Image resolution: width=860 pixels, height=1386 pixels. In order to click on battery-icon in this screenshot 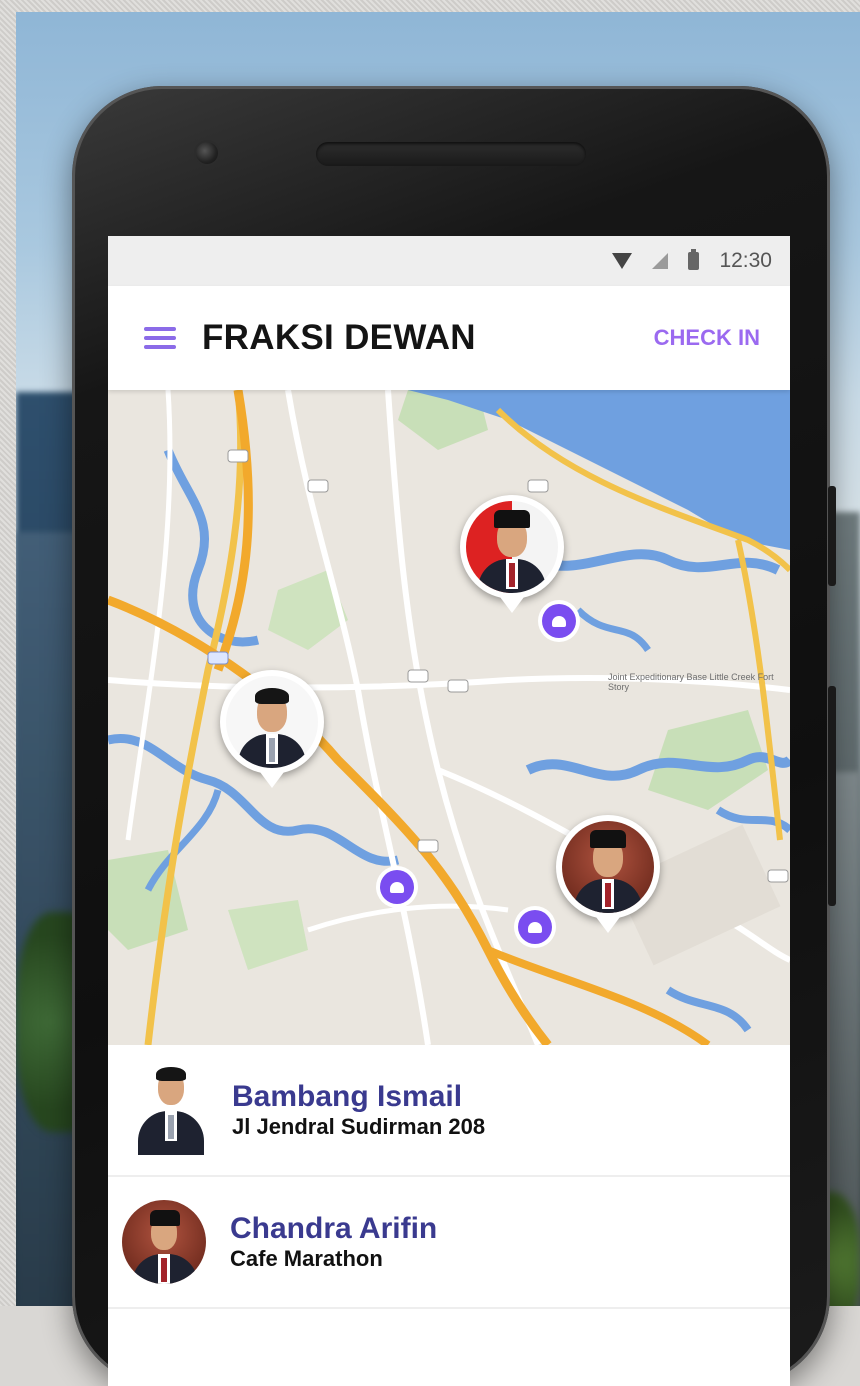, I will do `click(694, 259)`.